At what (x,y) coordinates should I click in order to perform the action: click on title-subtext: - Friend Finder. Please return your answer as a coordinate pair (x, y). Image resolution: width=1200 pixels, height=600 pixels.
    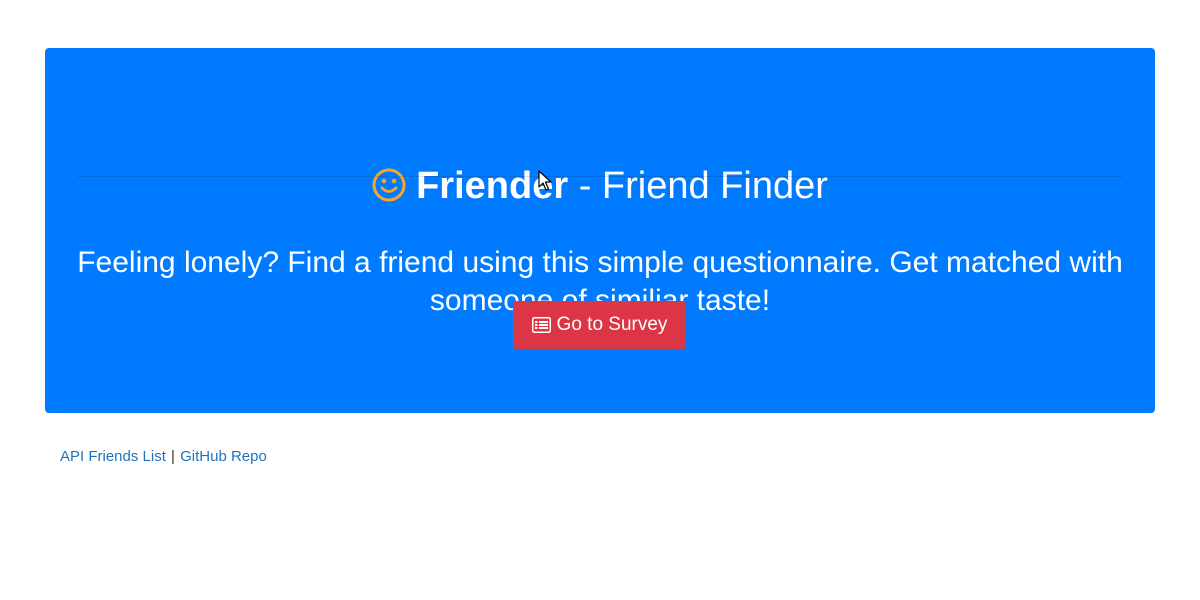
    Looking at the image, I should click on (698, 186).